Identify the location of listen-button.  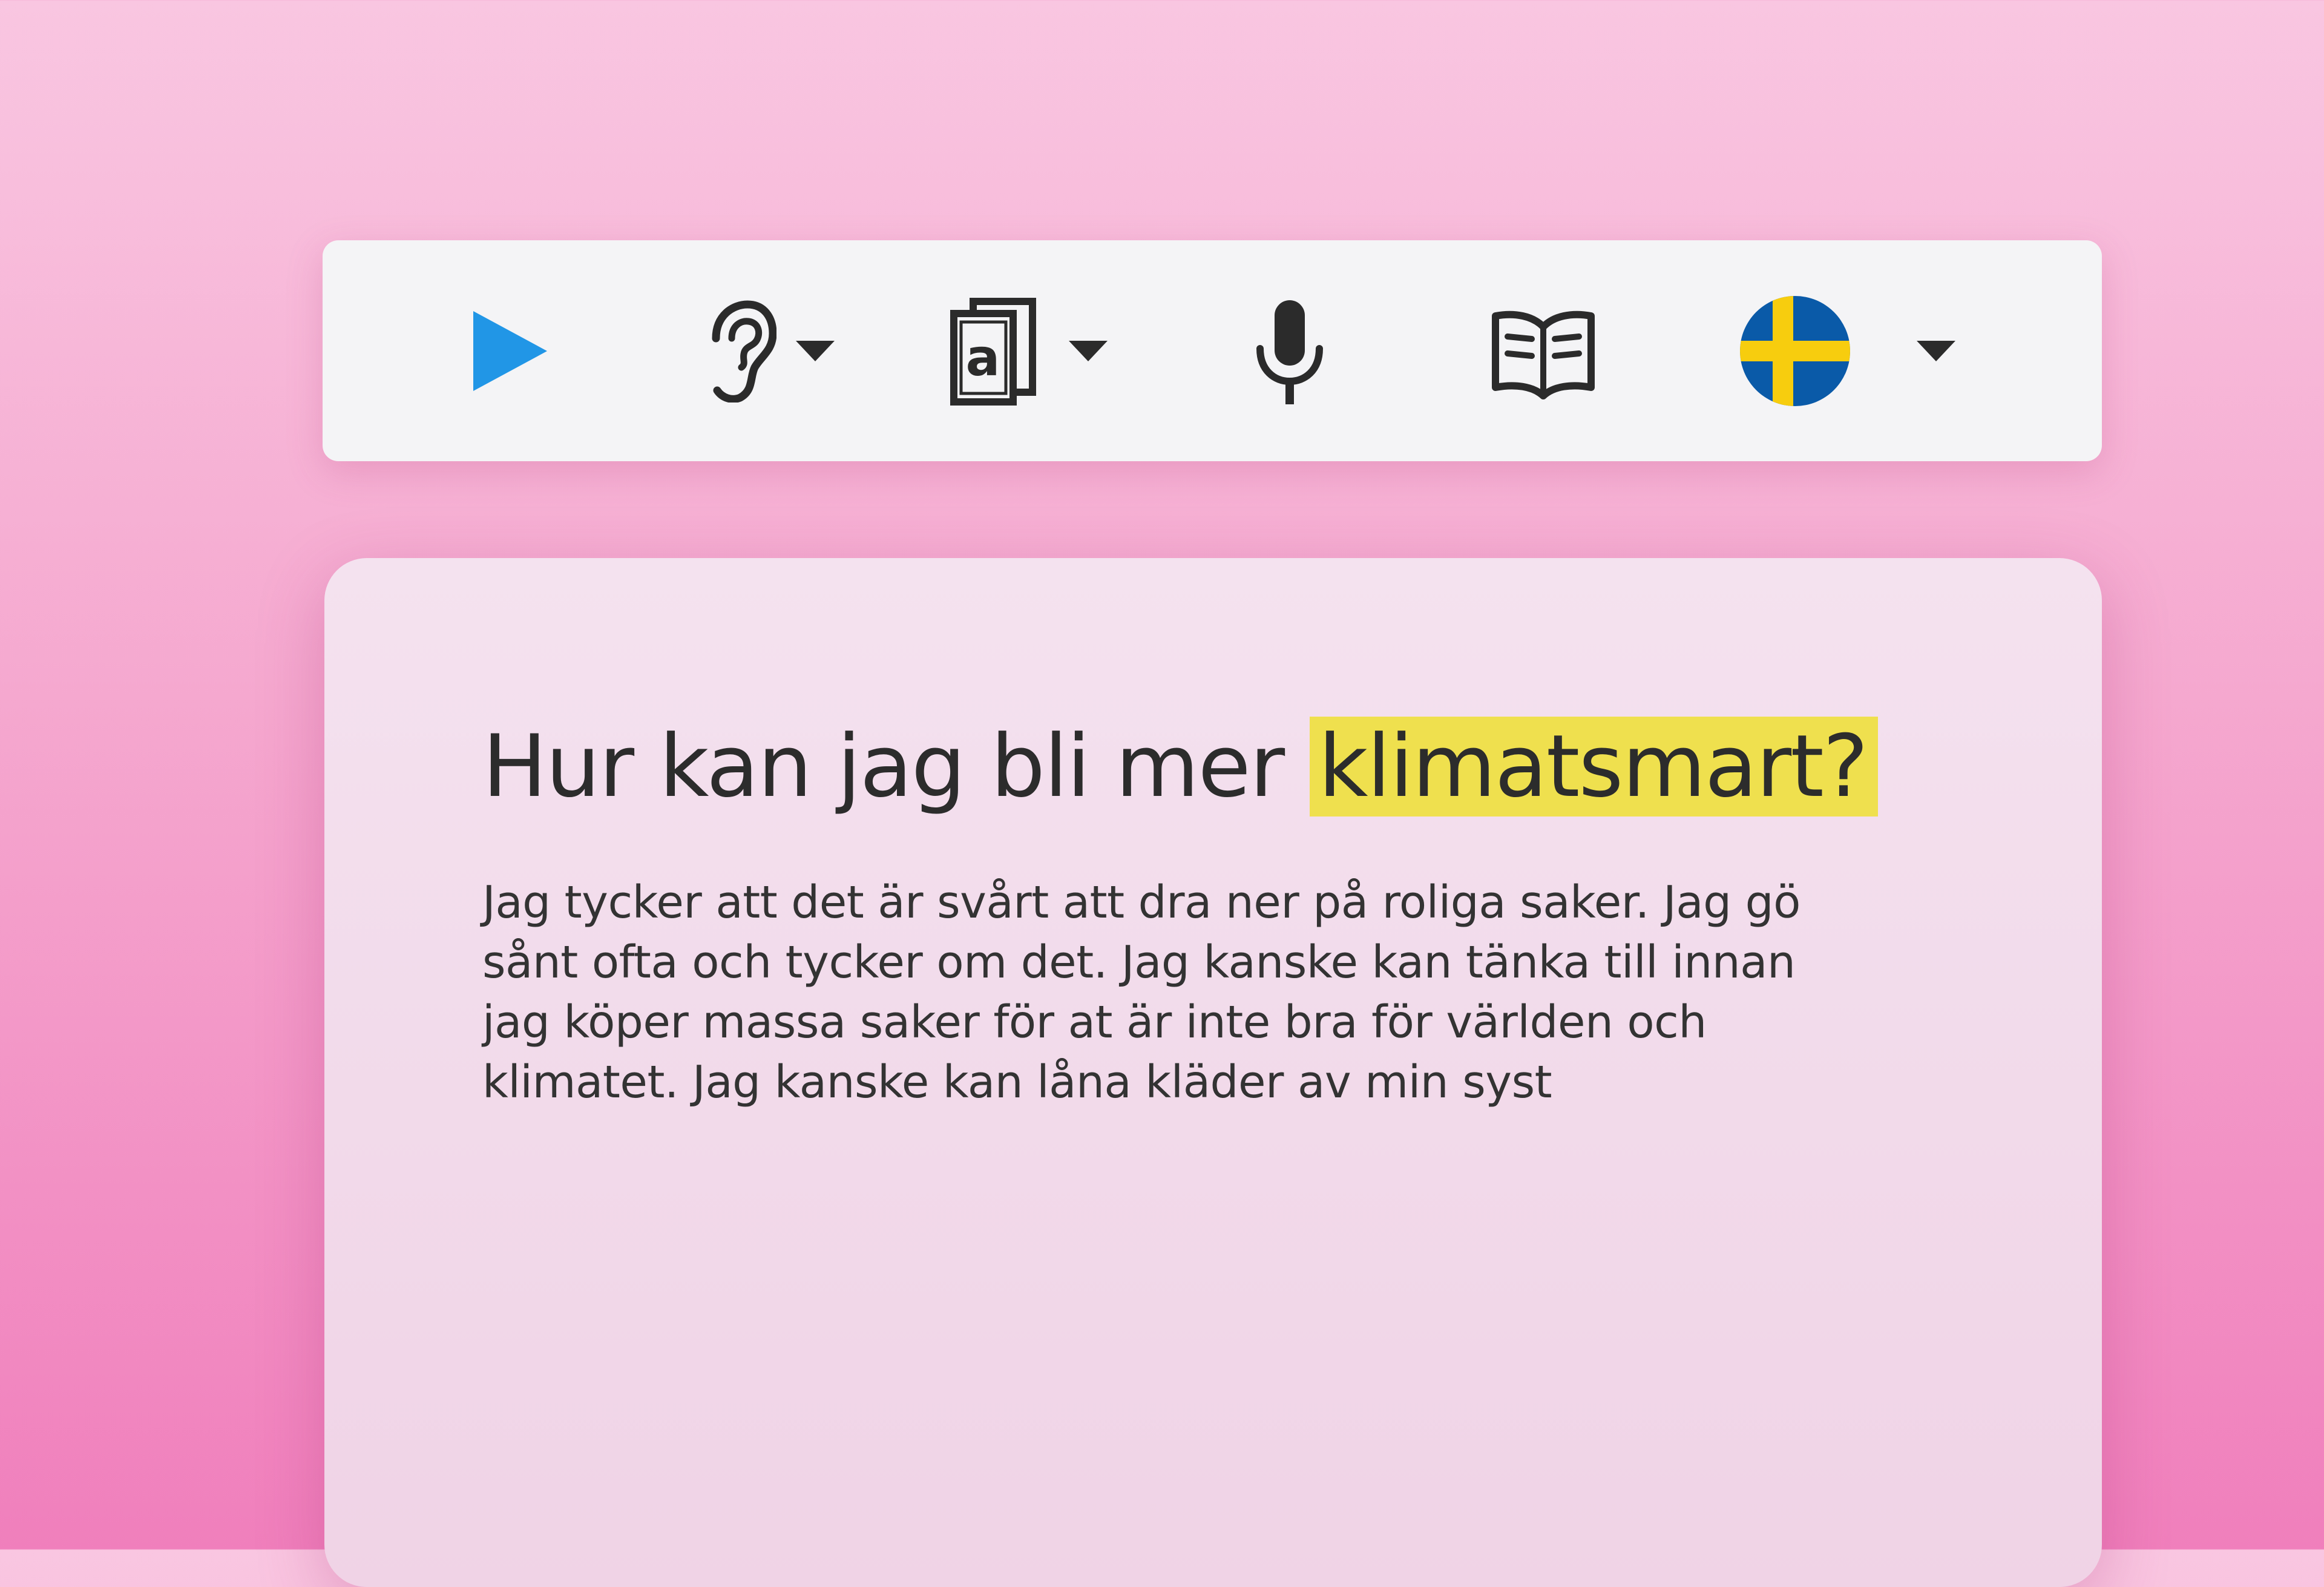
(766, 350).